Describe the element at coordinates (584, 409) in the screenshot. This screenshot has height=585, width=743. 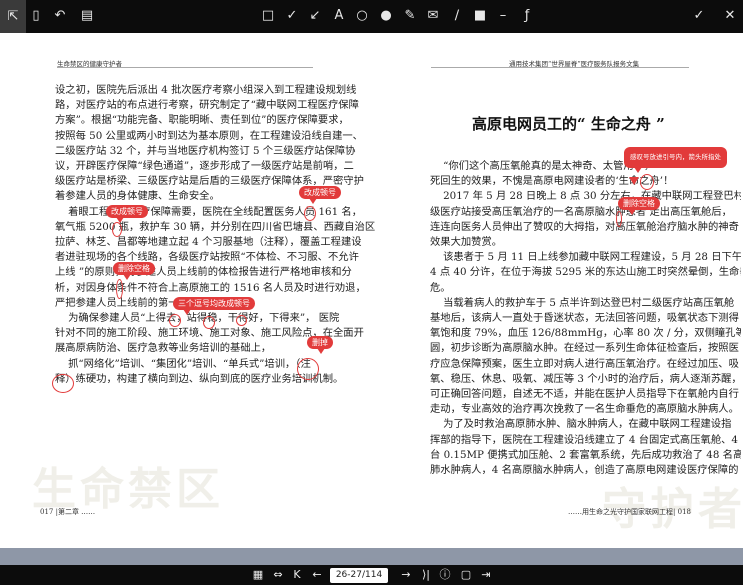
I see `text-line: 走动，专业高效的治疗再次挽救了一名生命垂危的高原脑水肿病人。` at that location.